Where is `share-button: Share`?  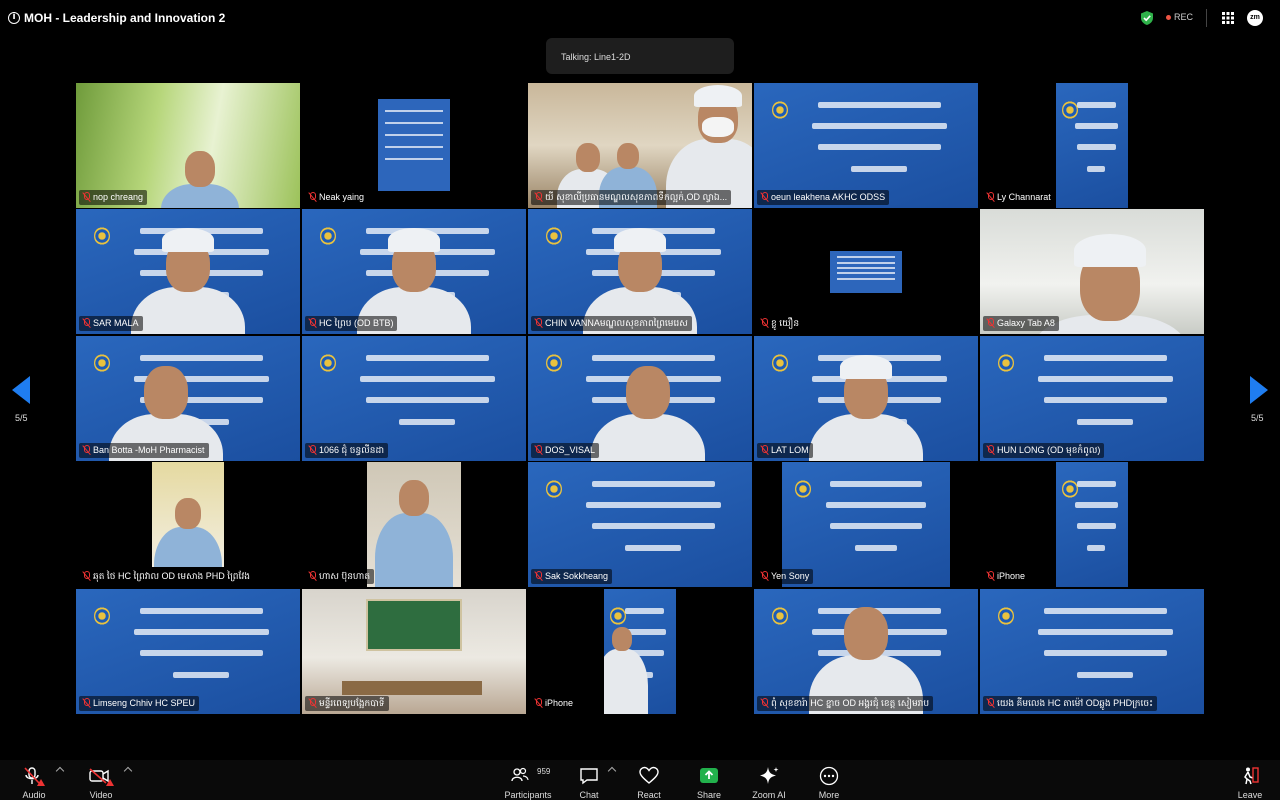 share-button: Share is located at coordinates (709, 782).